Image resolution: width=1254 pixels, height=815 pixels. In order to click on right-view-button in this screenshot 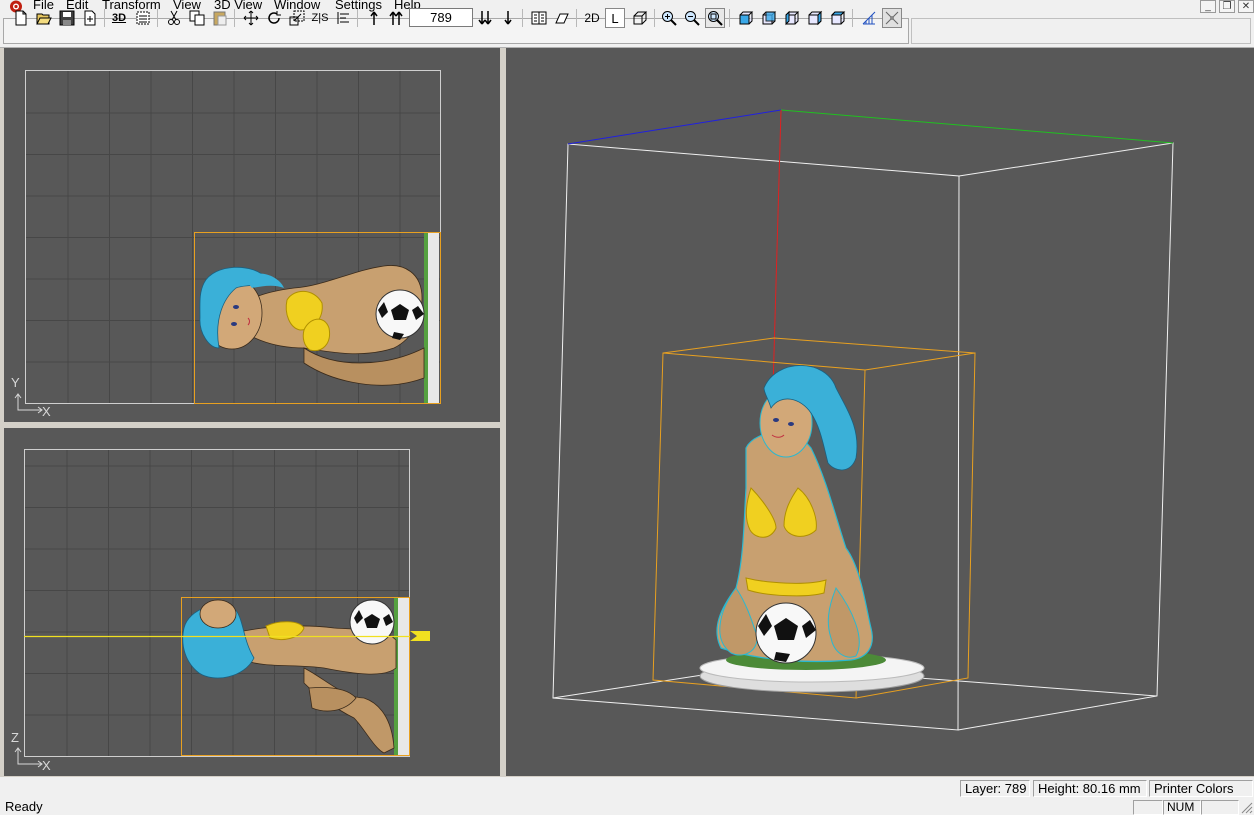, I will do `click(815, 18)`.